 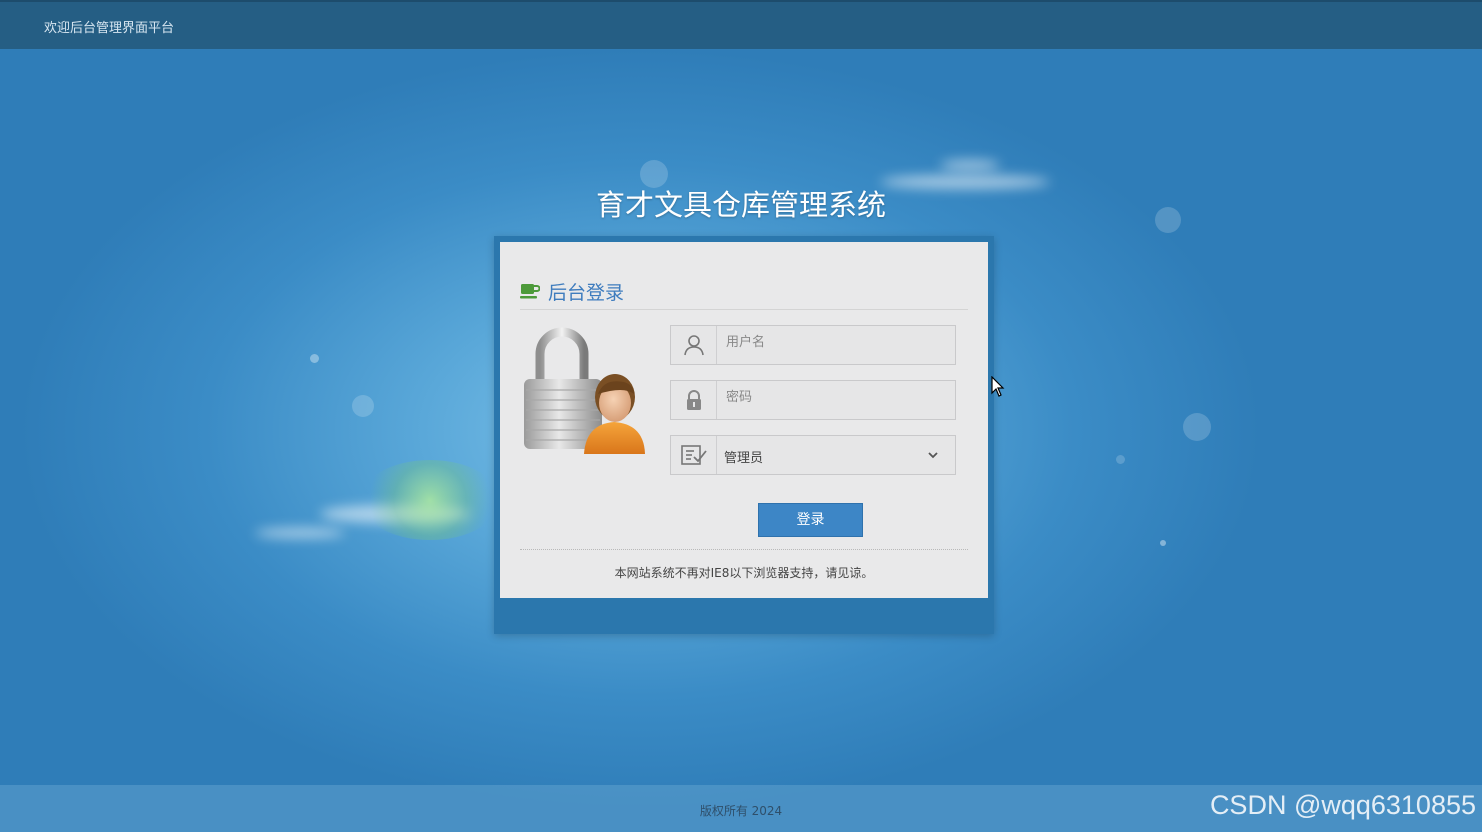 I want to click on divider, so click(x=744, y=549).